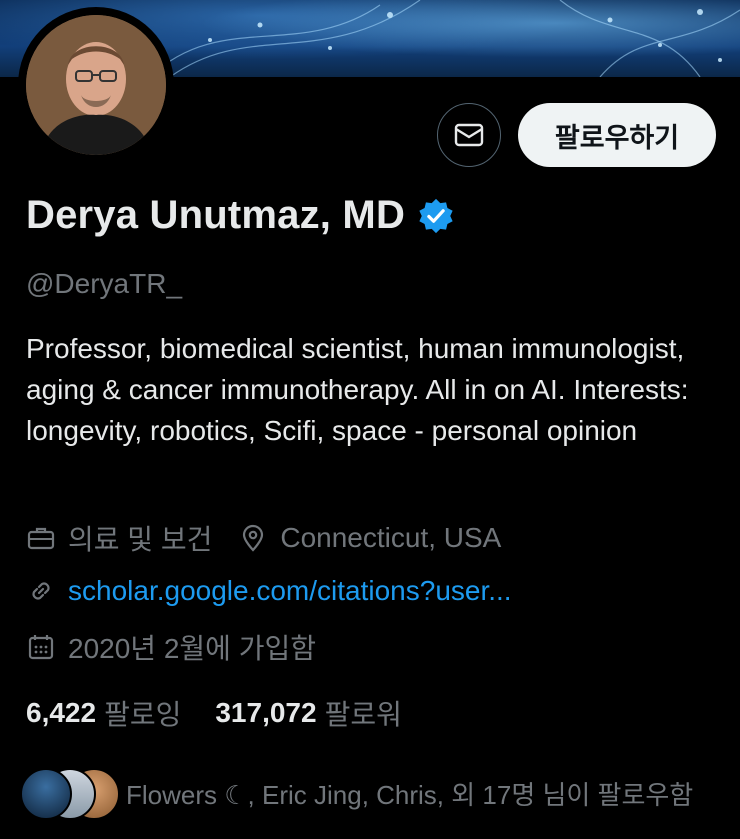 The image size is (740, 839). I want to click on category-item: 의료 및 보건, so click(119, 538).